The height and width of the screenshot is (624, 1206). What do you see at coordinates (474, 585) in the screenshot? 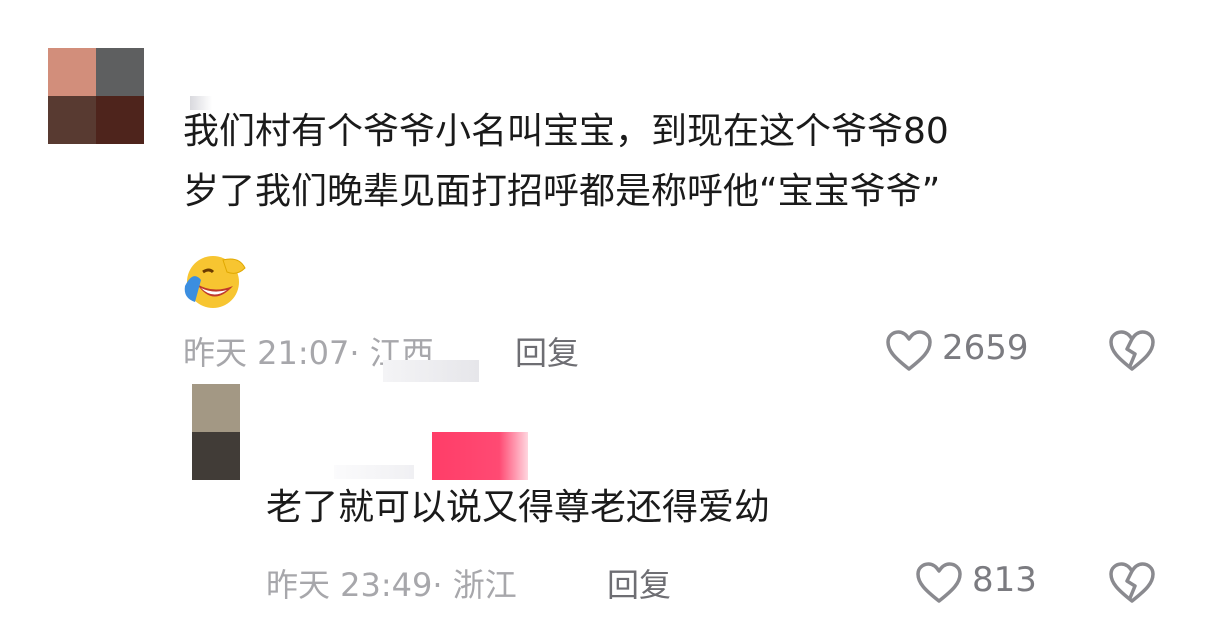
I see `comment-location: · 浙江` at bounding box center [474, 585].